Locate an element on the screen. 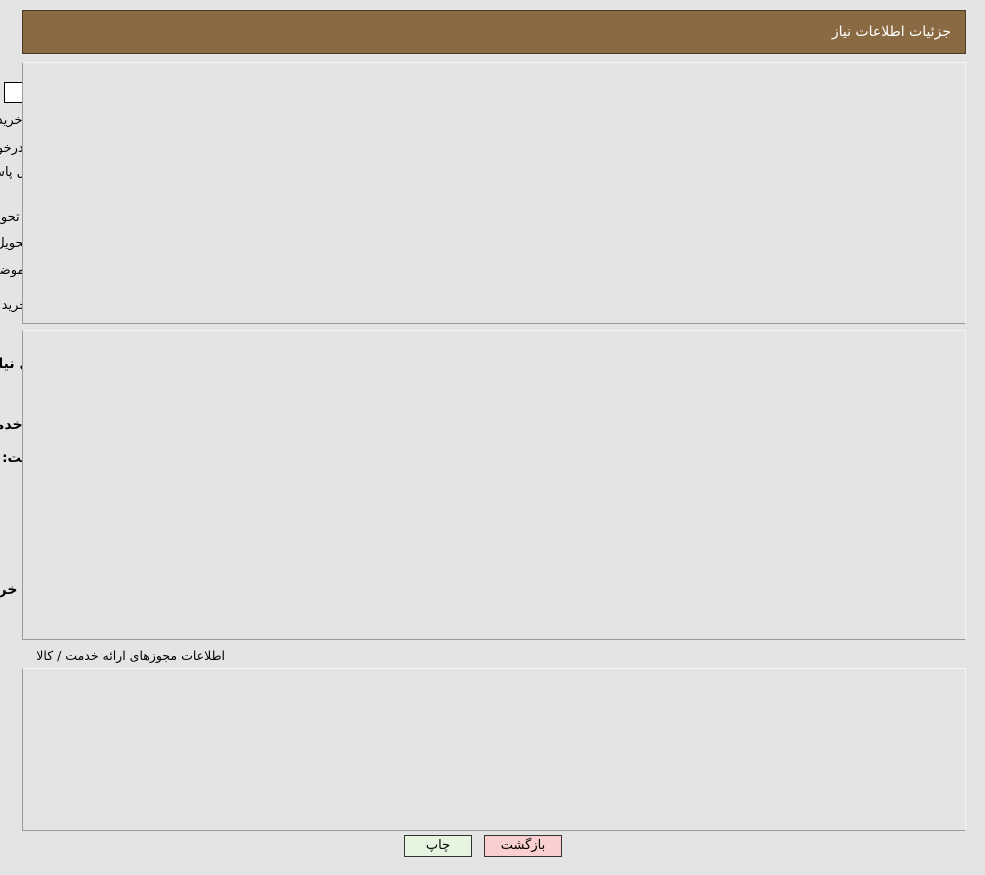  page-header: جزئیات اطلاعات نیاز is located at coordinates (494, 32).